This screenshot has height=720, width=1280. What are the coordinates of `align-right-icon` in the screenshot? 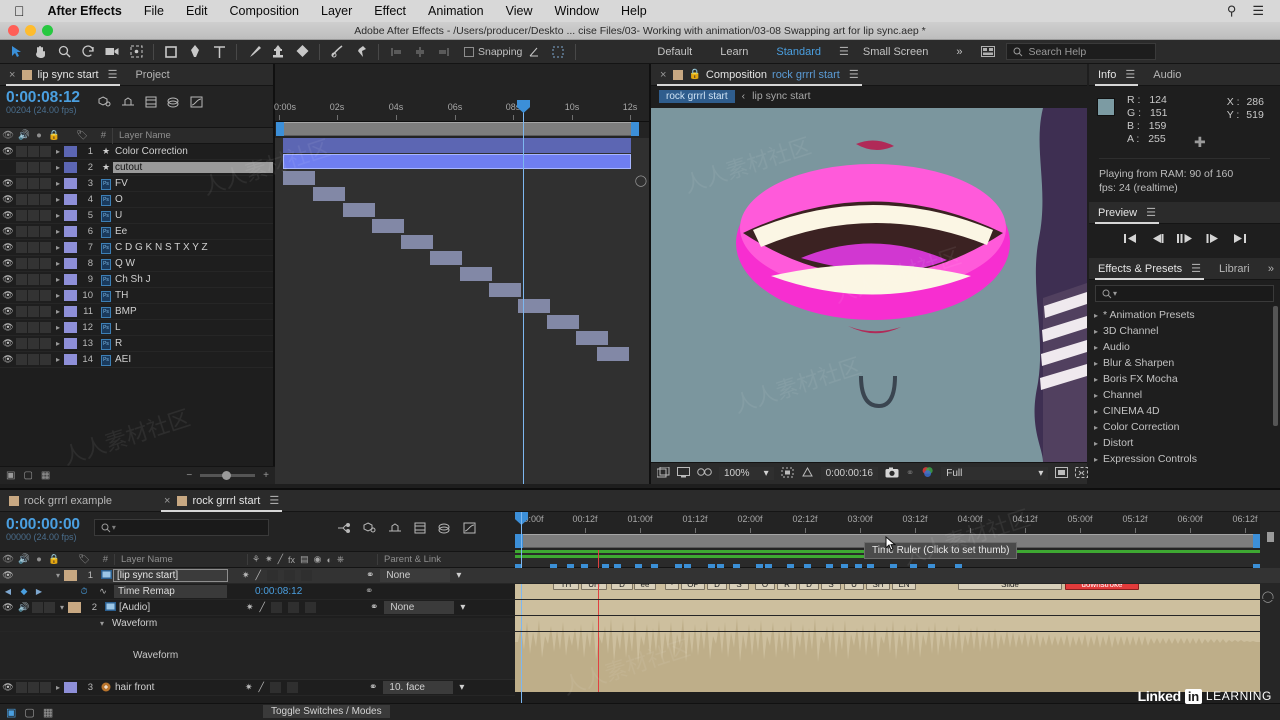 It's located at (444, 52).